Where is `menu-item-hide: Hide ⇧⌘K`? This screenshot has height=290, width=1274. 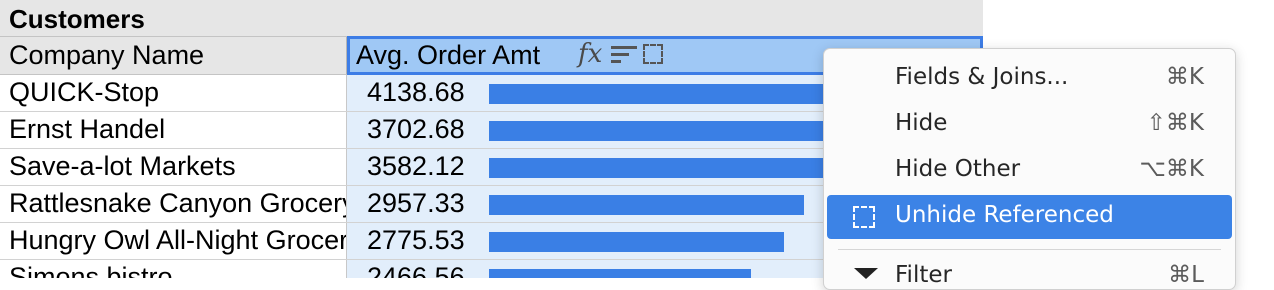 menu-item-hide: Hide ⇧⌘K is located at coordinates (1029, 125).